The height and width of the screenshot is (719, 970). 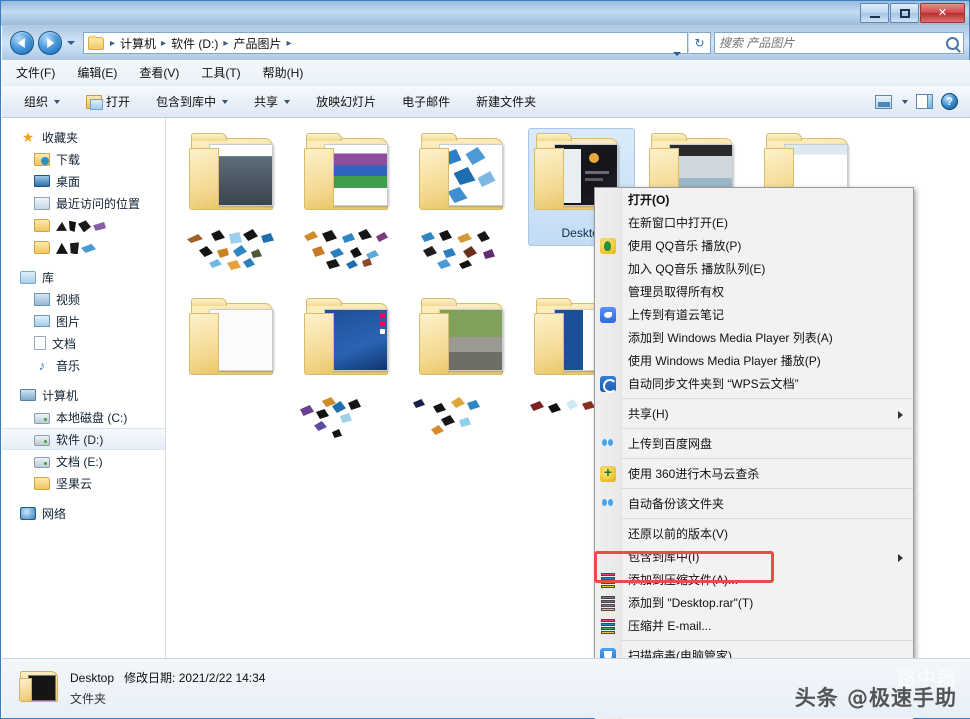 I want to click on back-button, so click(x=22, y=43).